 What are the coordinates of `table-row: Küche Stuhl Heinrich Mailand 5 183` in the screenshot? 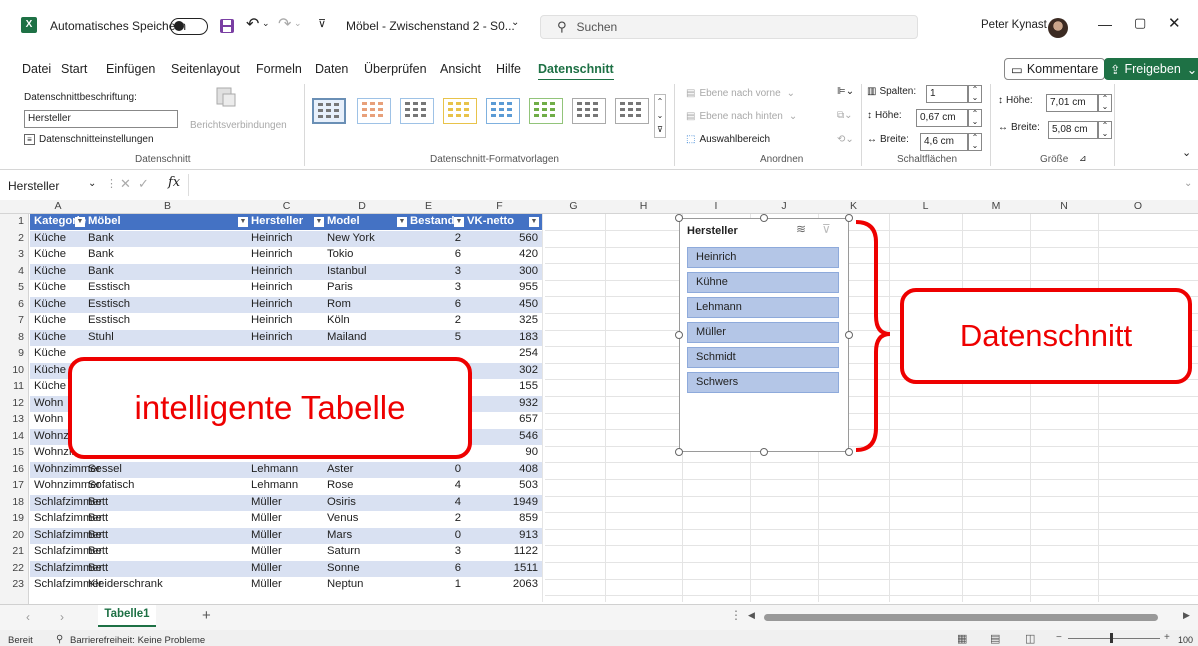 It's located at (286, 337).